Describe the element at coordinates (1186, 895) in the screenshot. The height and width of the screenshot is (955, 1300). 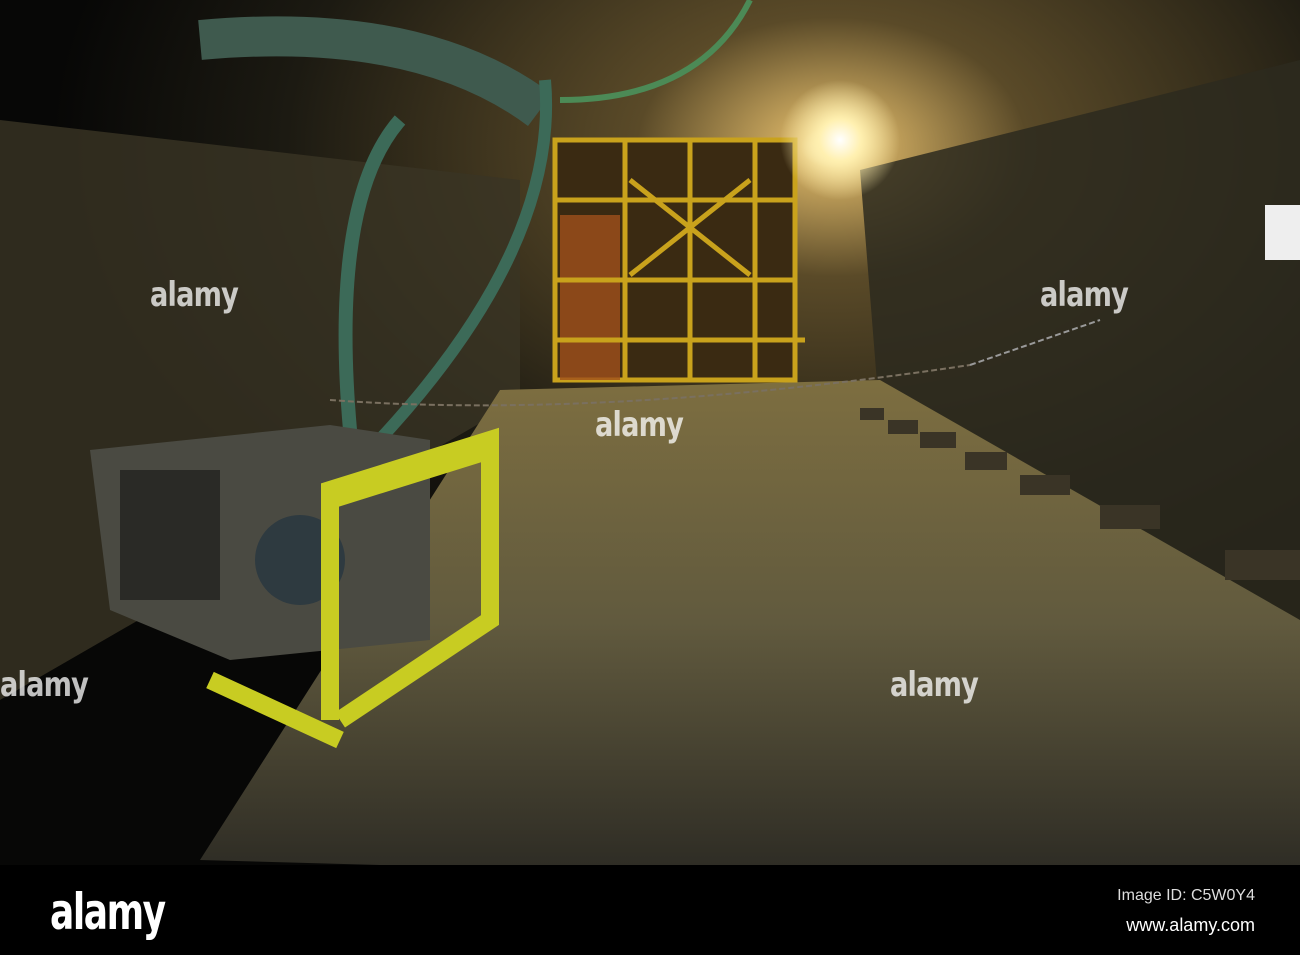
I see `image-id: Image ID: C5W0Y4` at that location.